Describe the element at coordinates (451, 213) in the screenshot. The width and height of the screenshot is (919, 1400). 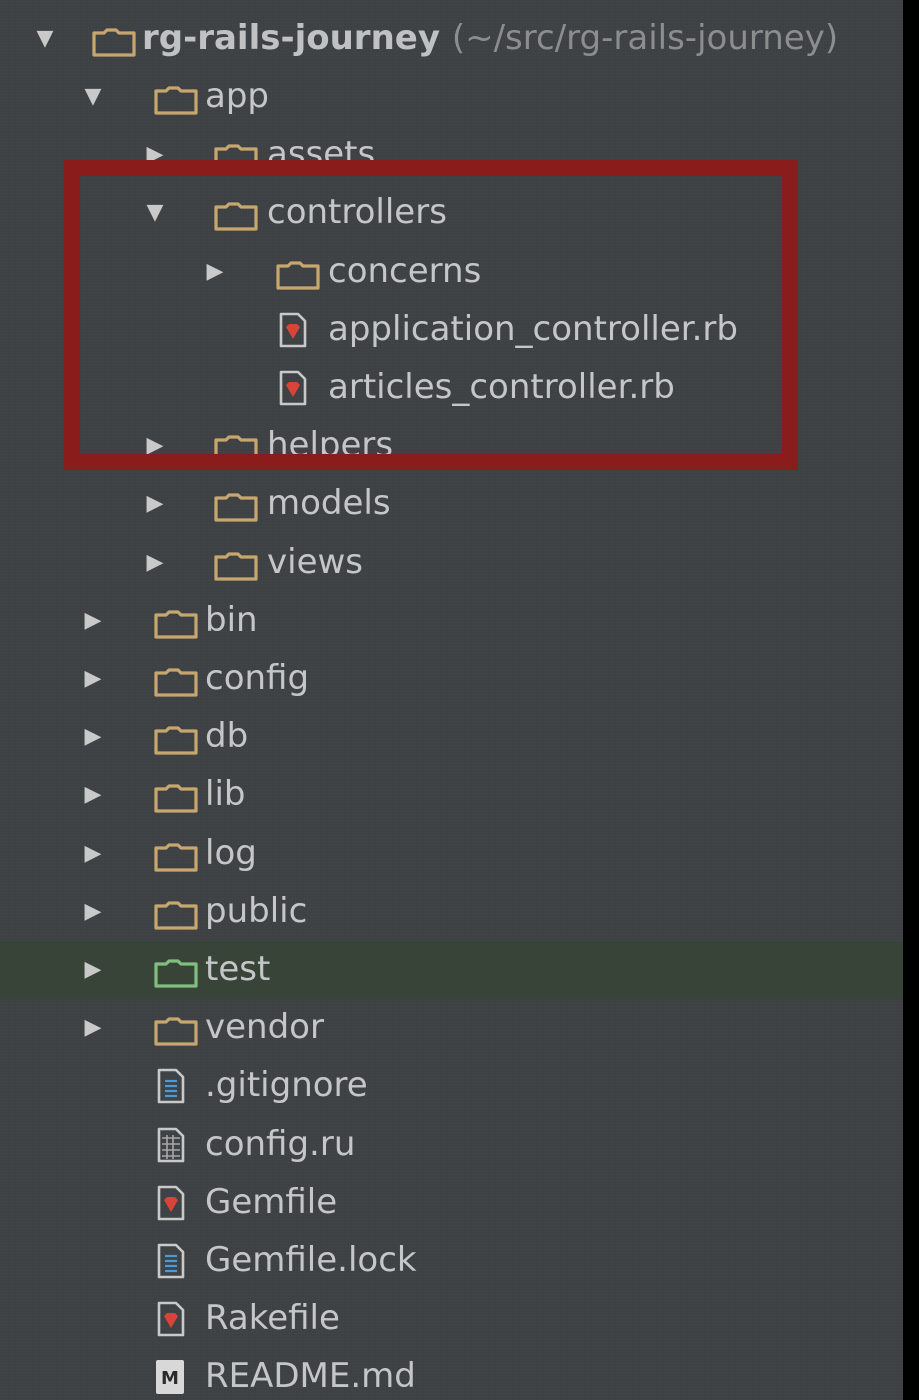
I see `tree-row: ▼ controllers` at that location.